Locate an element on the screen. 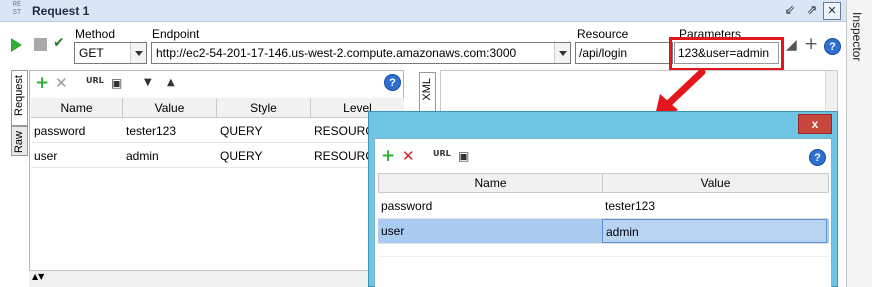 The width and height of the screenshot is (872, 287). validate-icon: ✔ is located at coordinates (61, 43).